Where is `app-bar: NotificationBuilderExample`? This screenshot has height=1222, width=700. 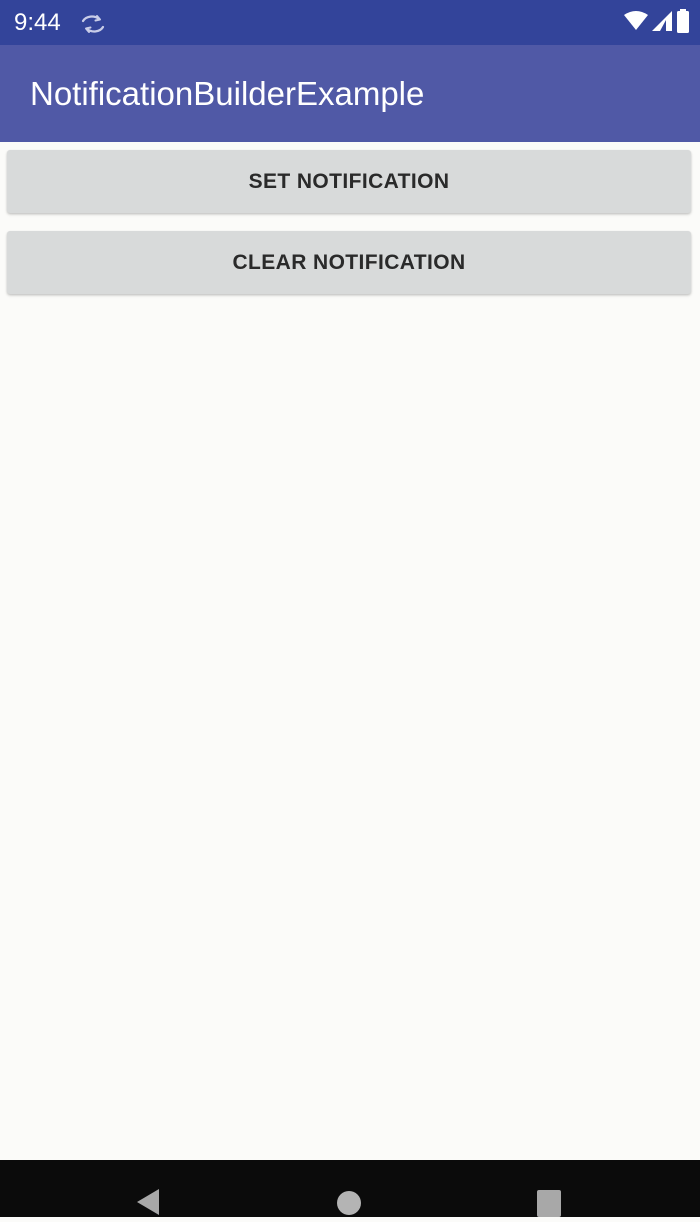
app-bar: NotificationBuilderExample is located at coordinates (350, 93).